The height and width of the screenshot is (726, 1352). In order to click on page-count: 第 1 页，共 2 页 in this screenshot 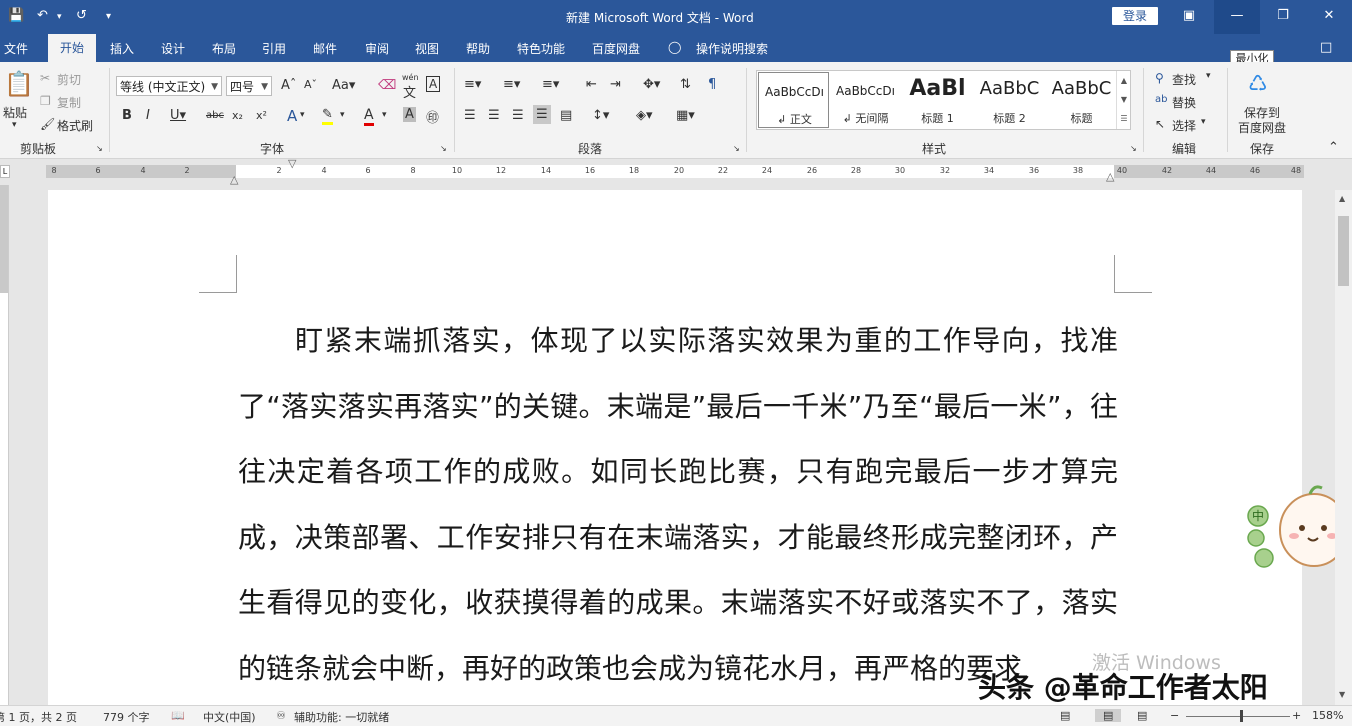, I will do `click(38, 717)`.